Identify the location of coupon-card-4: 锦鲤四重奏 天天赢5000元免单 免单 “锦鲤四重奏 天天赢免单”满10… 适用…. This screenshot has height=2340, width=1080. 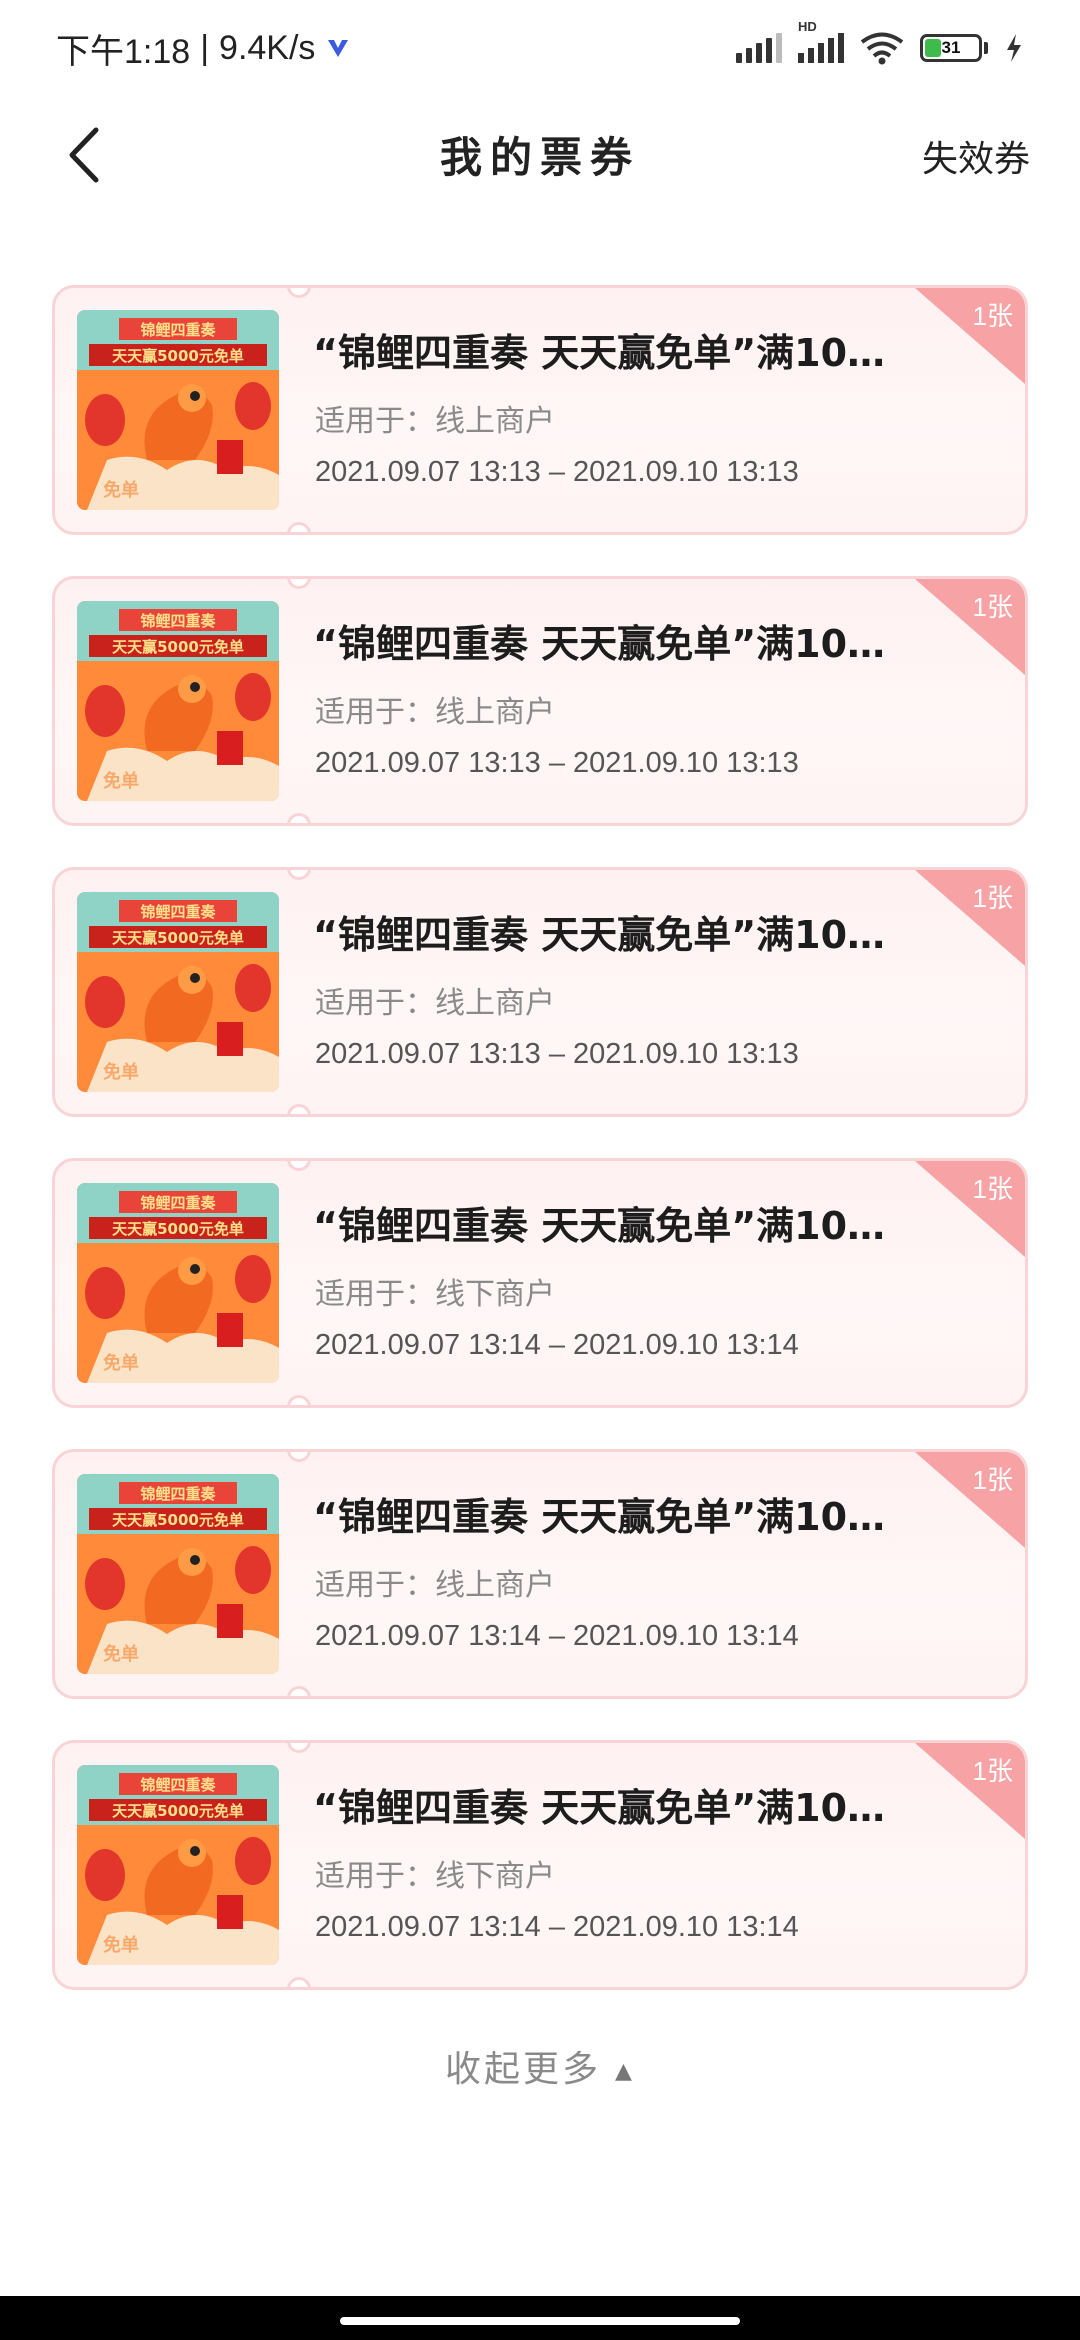
(540, 1283).